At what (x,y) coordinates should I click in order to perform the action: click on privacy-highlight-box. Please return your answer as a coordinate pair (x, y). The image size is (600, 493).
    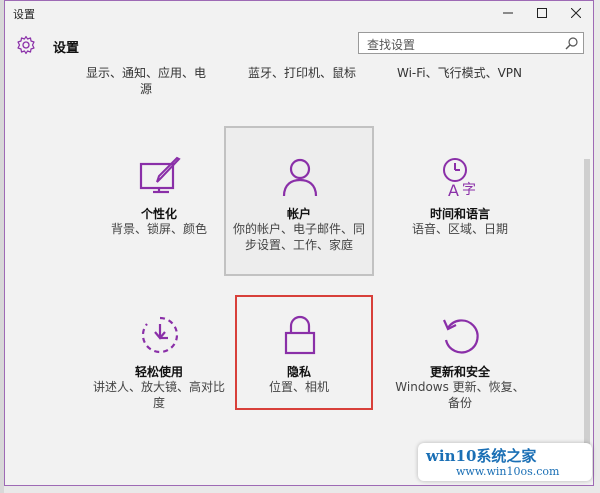
    Looking at the image, I should click on (304, 352).